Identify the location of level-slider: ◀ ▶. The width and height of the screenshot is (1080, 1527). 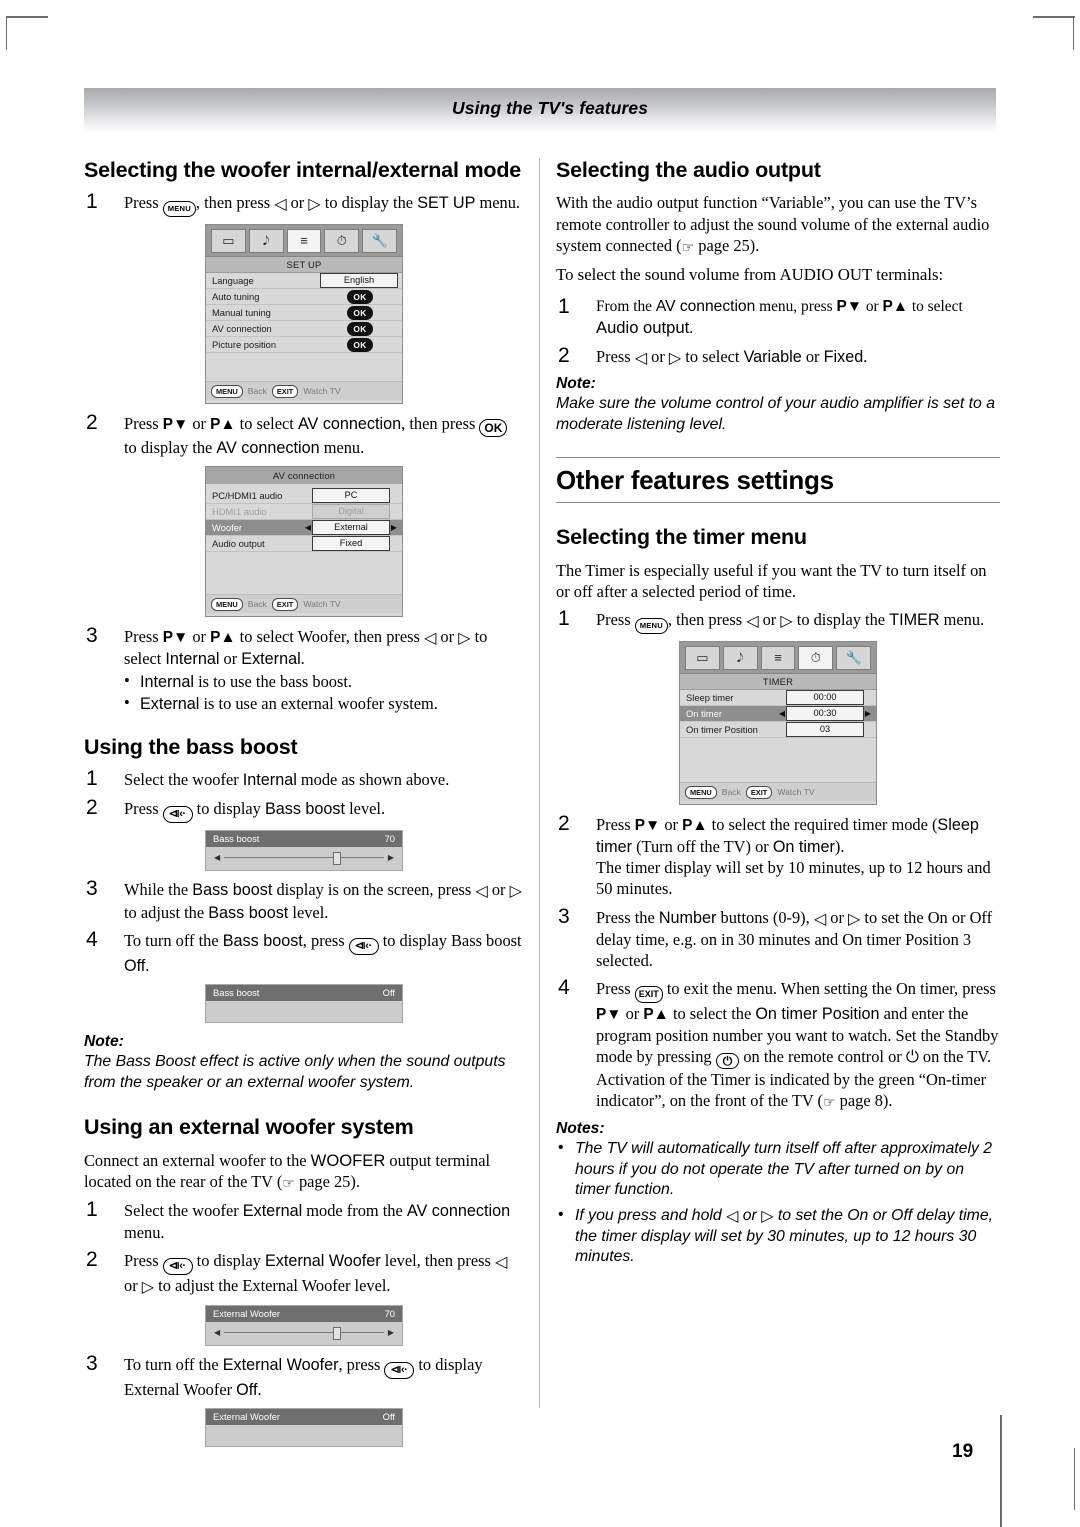
(304, 1331).